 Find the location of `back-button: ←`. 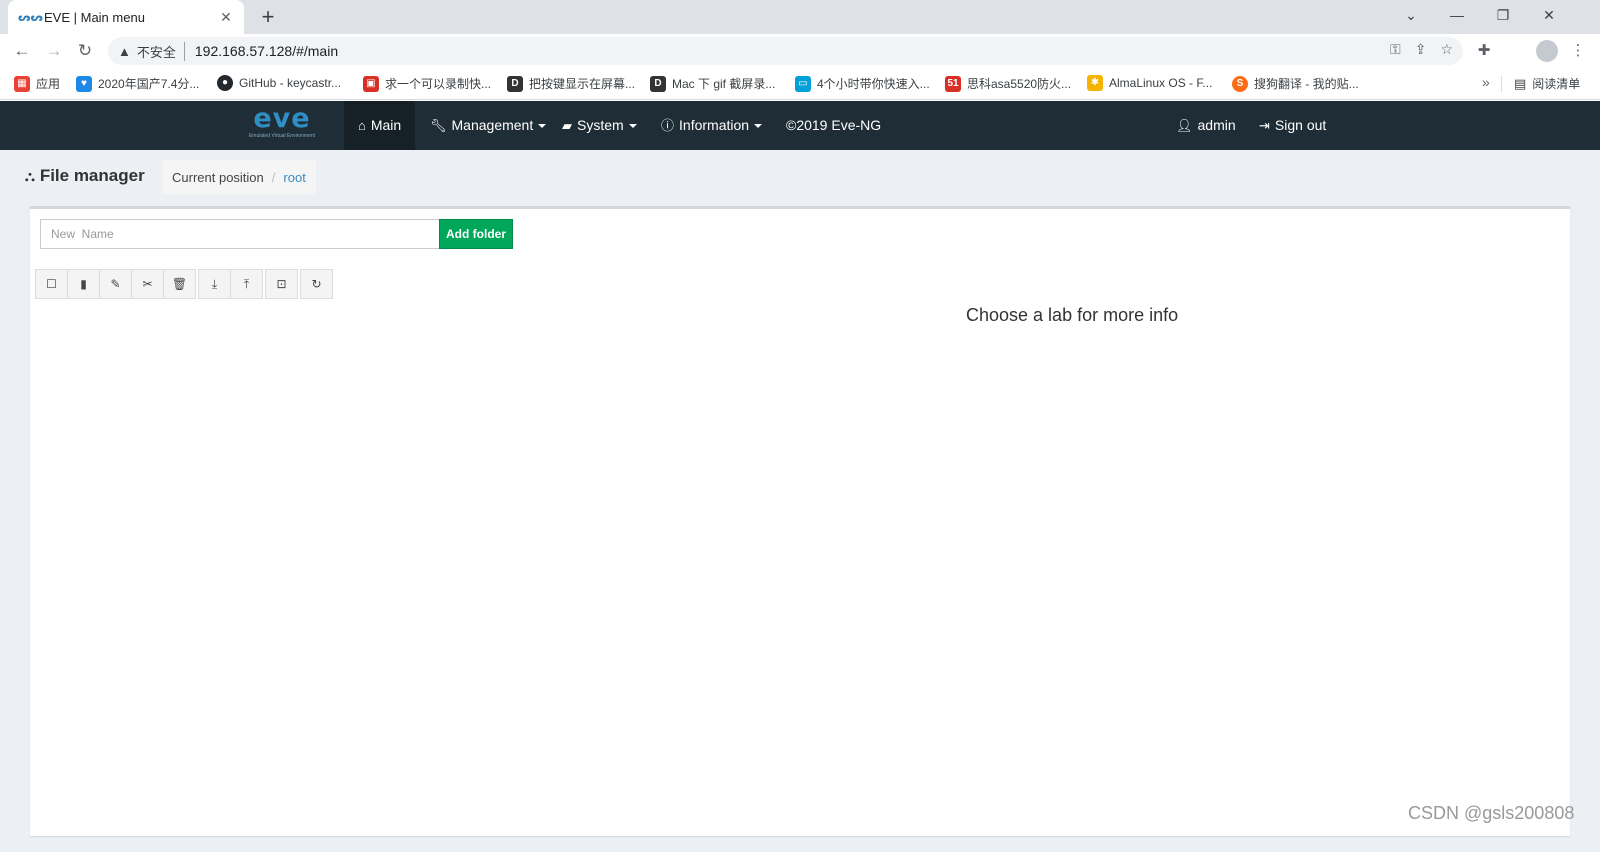

back-button: ← is located at coordinates (22, 51).